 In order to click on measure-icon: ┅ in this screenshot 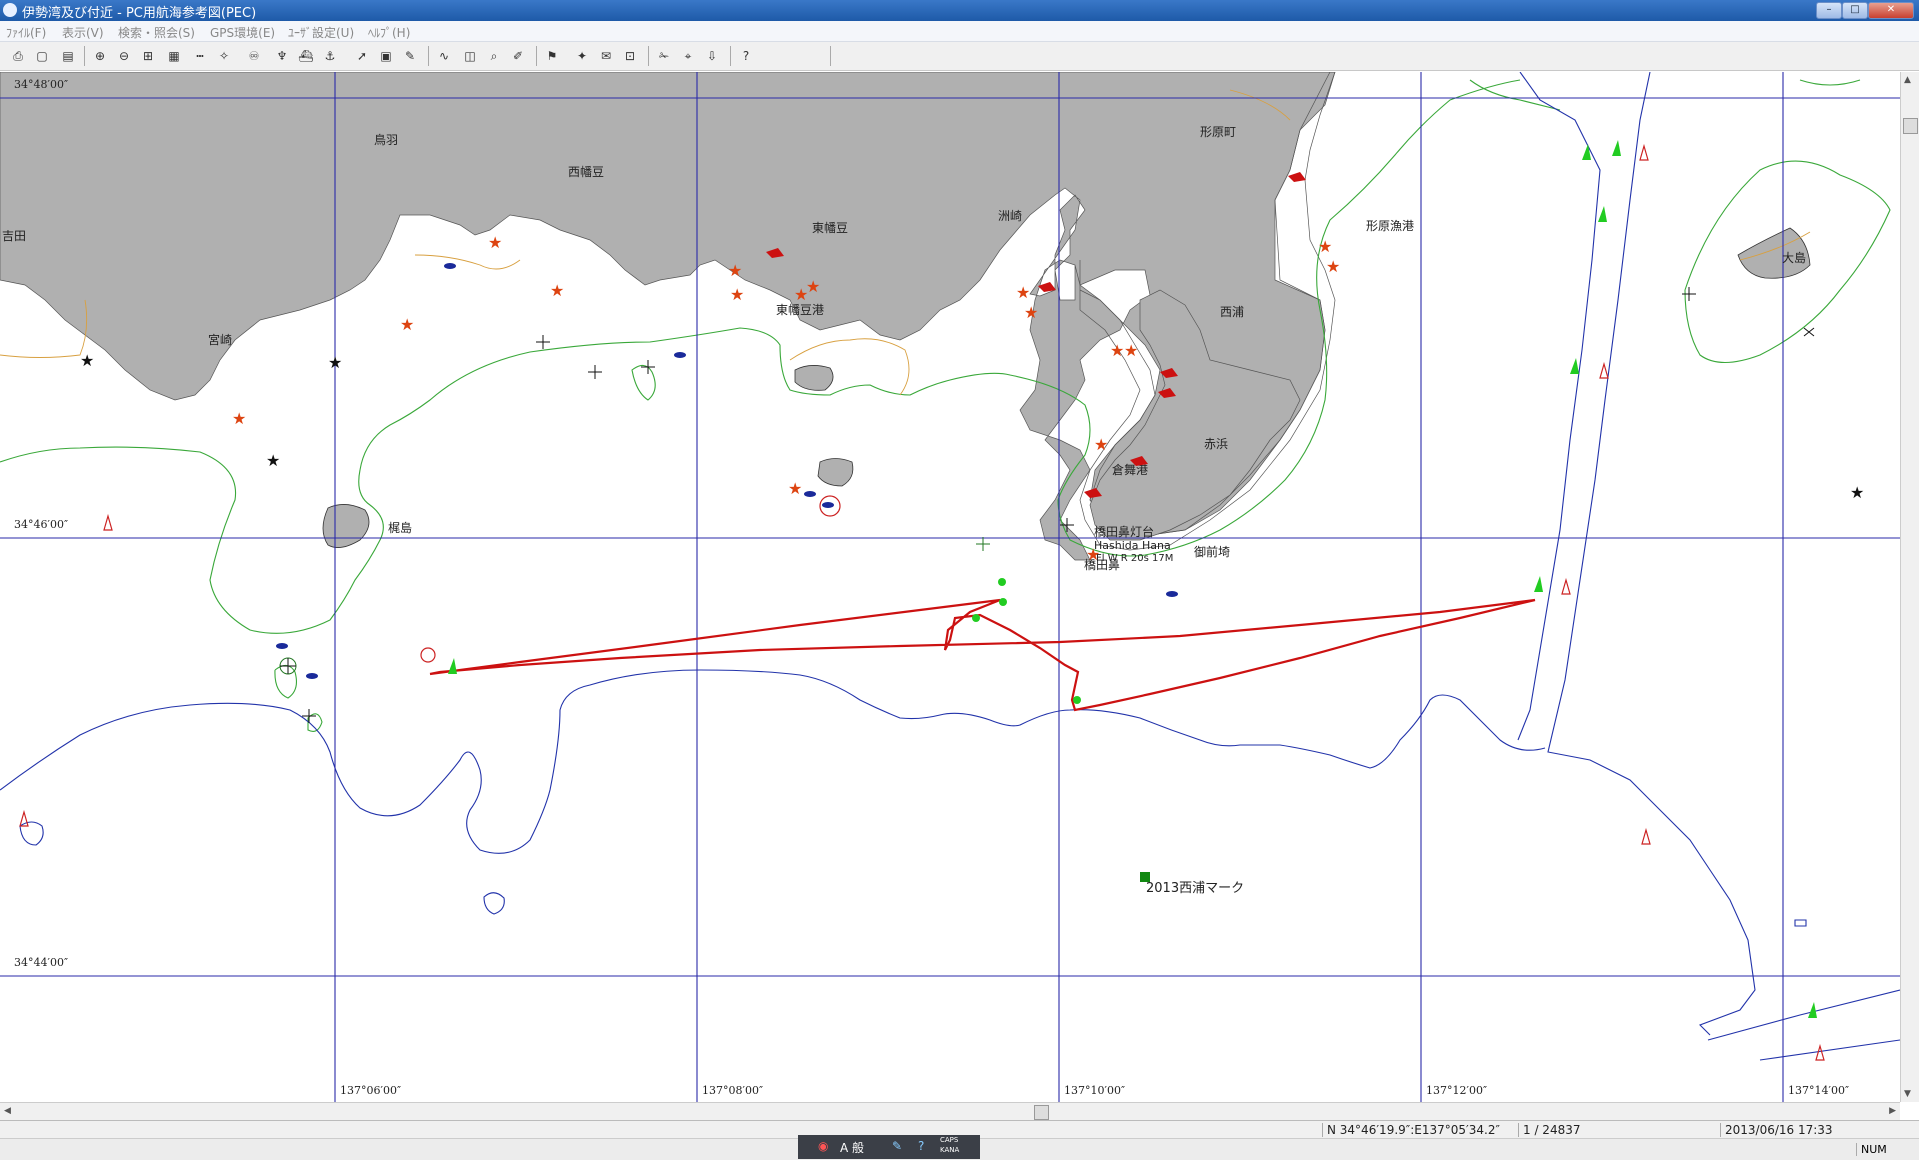, I will do `click(200, 56)`.